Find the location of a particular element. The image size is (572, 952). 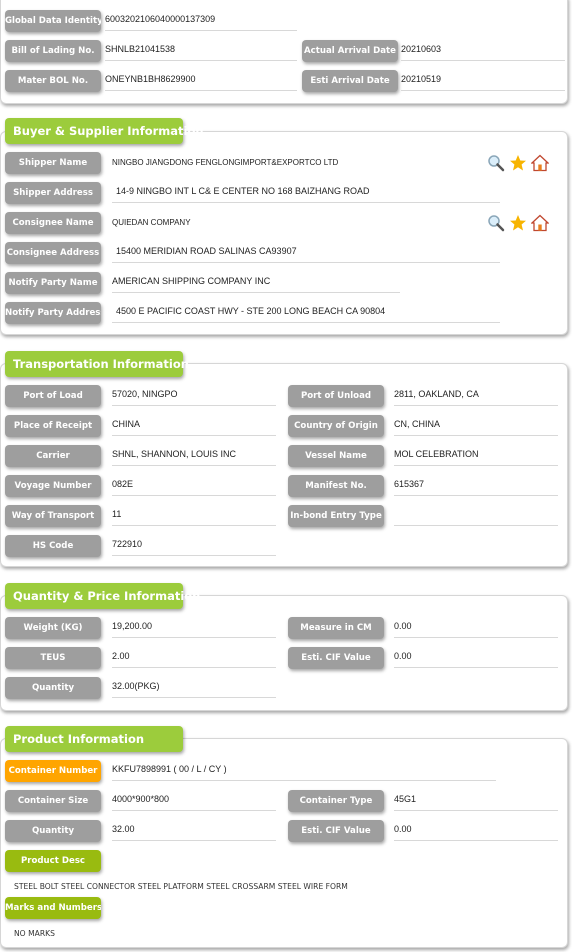

consignee-name-value: QUIEDAN COMPANY is located at coordinates (151, 222).